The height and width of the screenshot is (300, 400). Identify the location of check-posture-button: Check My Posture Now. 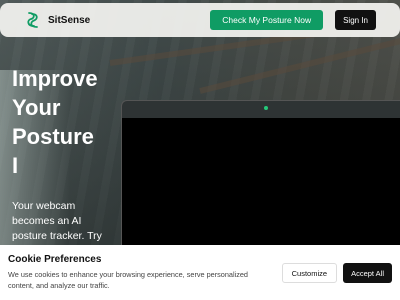
(267, 20).